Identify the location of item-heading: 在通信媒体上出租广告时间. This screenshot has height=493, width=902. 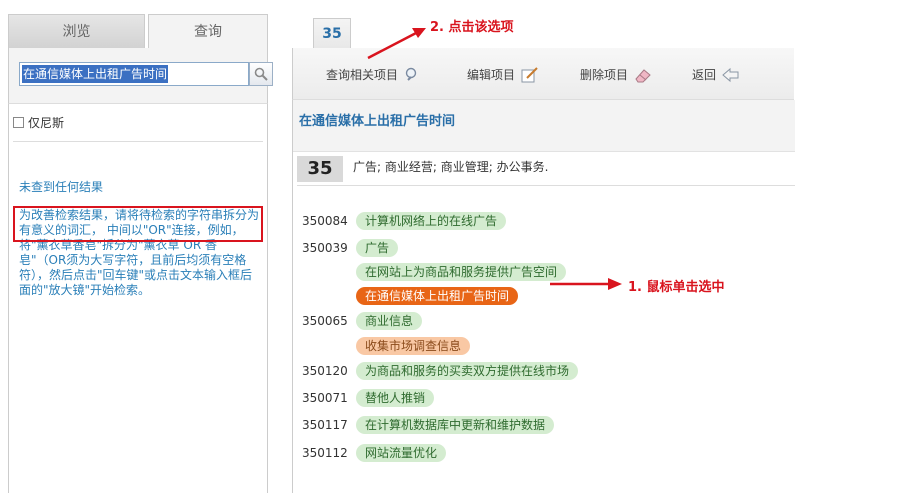
(377, 121).